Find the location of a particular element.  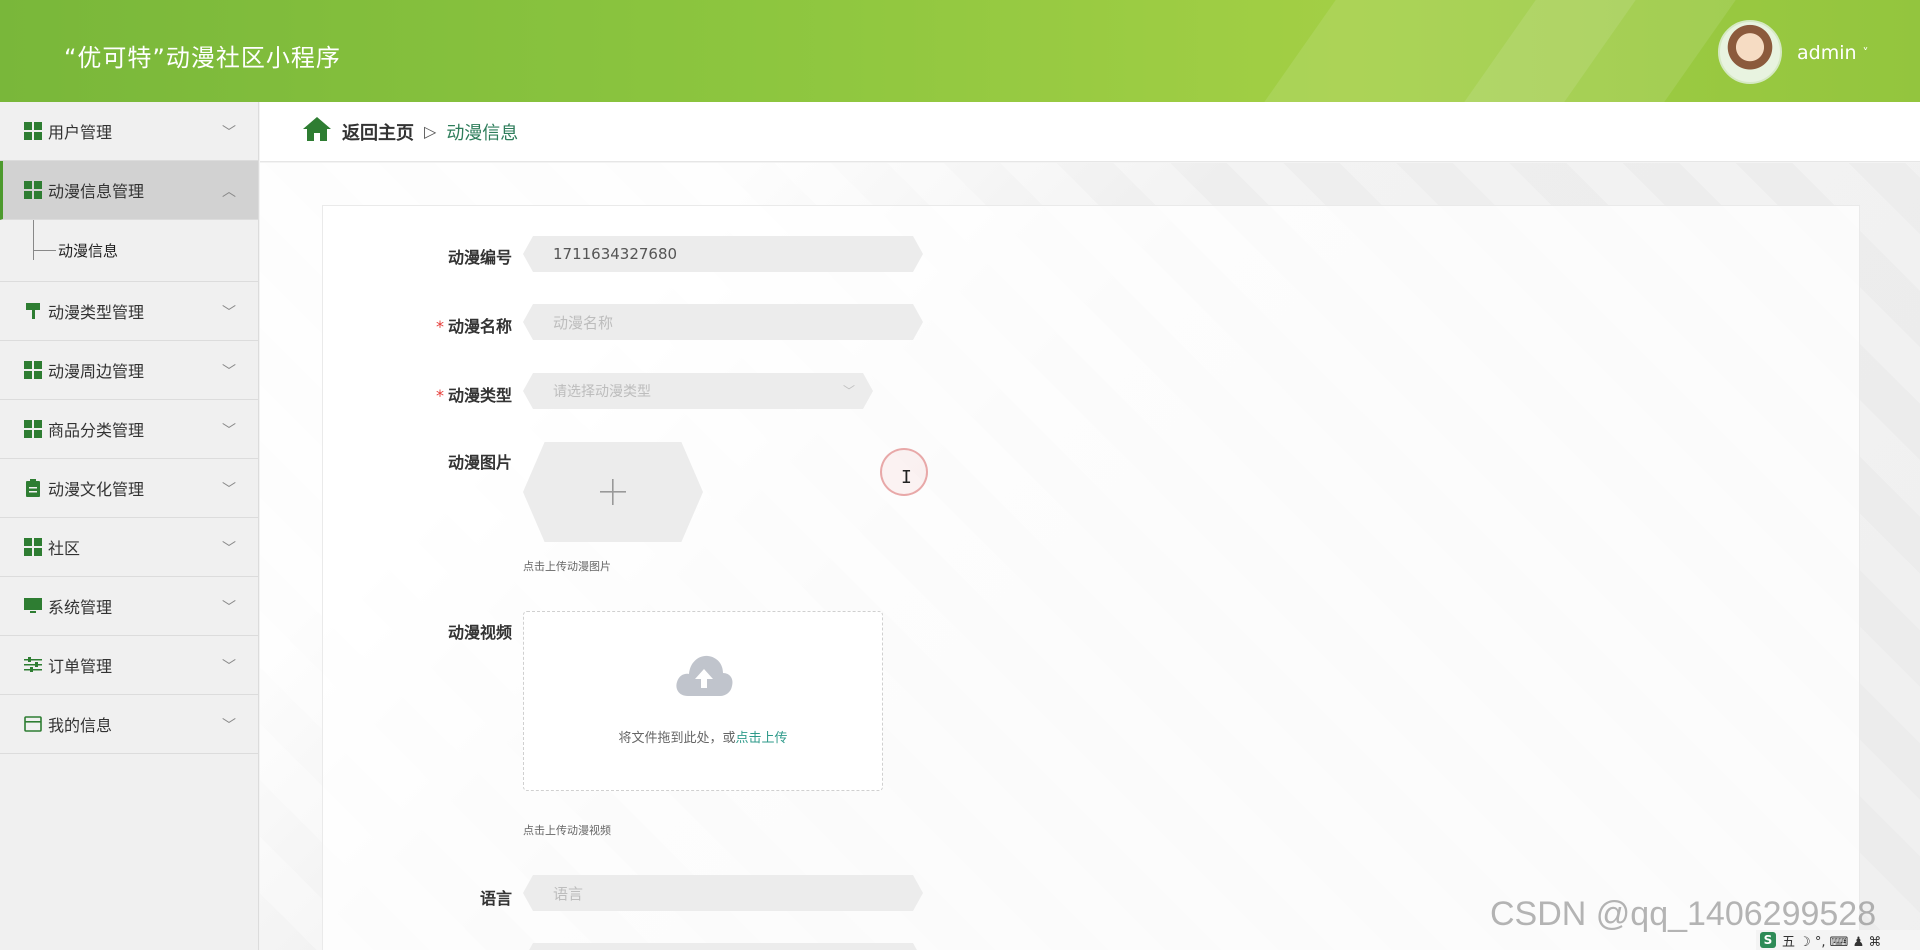

home-icon is located at coordinates (317, 131).